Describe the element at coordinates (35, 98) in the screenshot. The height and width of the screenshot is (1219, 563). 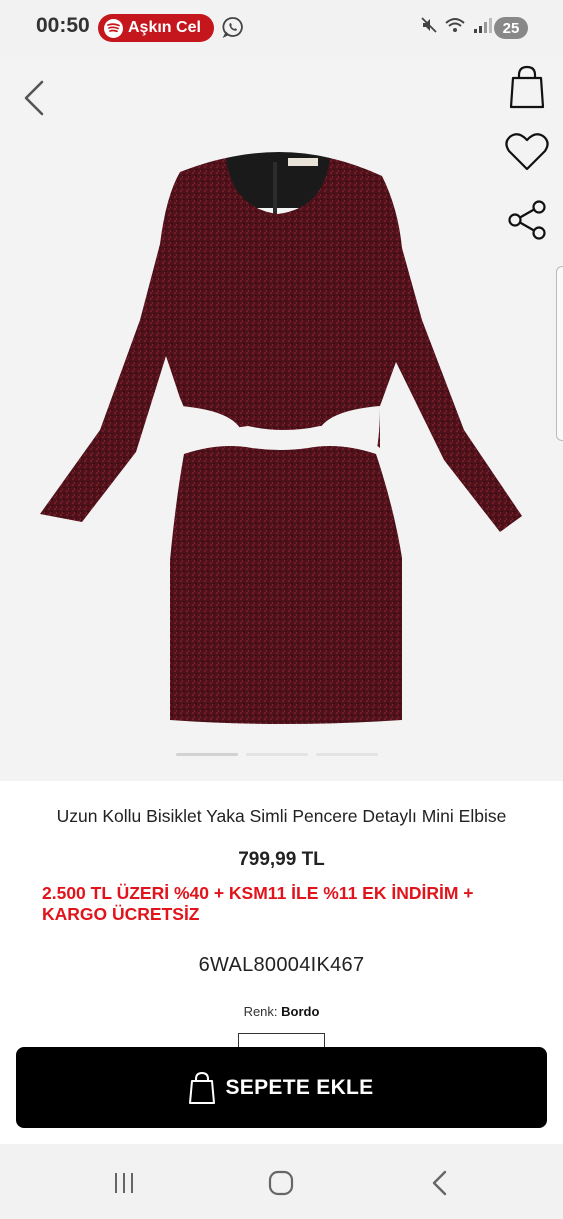
I see `back-icon` at that location.